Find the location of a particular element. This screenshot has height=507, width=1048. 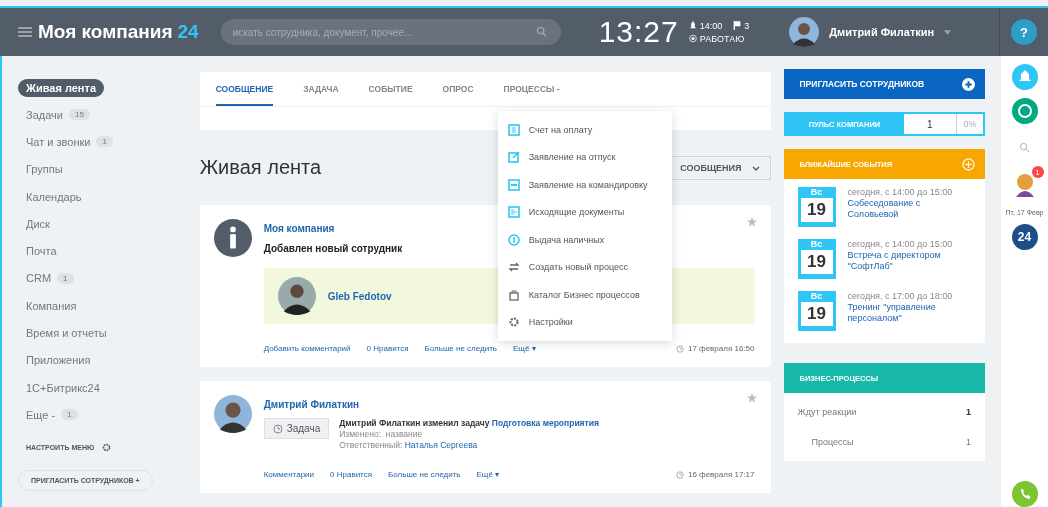

gear-icon is located at coordinates (107, 447).